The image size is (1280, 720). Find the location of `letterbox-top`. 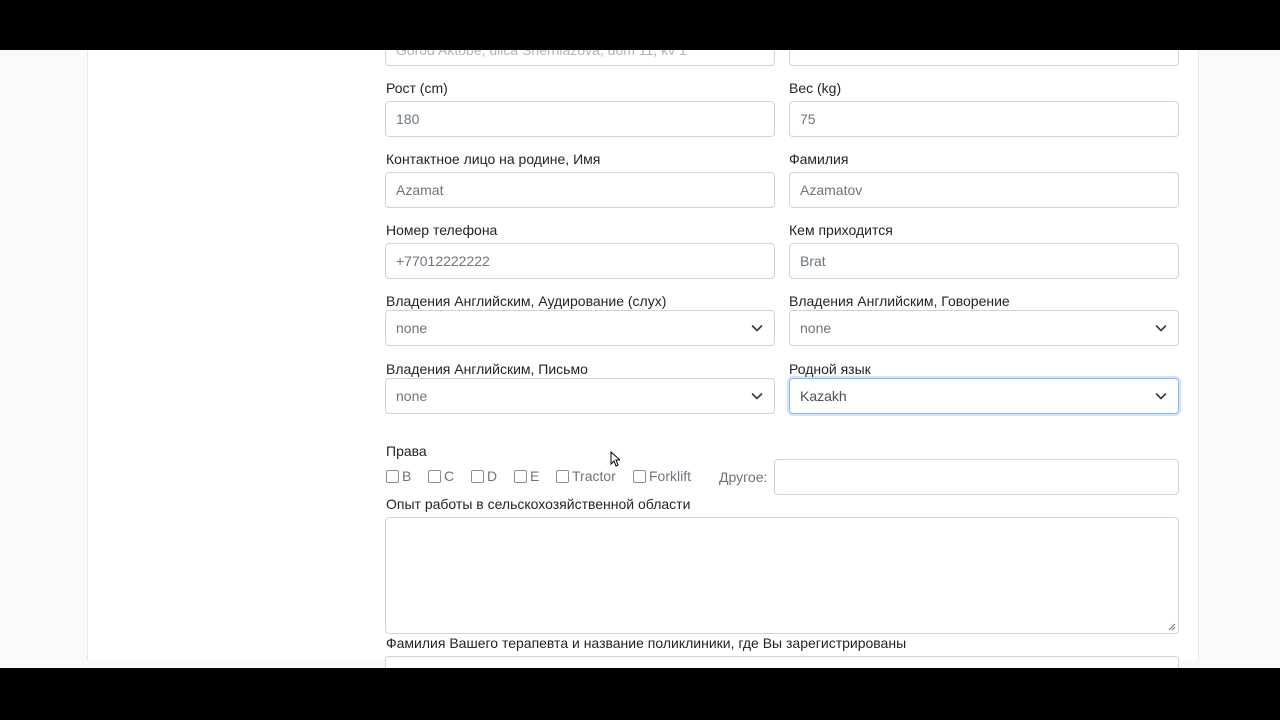

letterbox-top is located at coordinates (640, 25).